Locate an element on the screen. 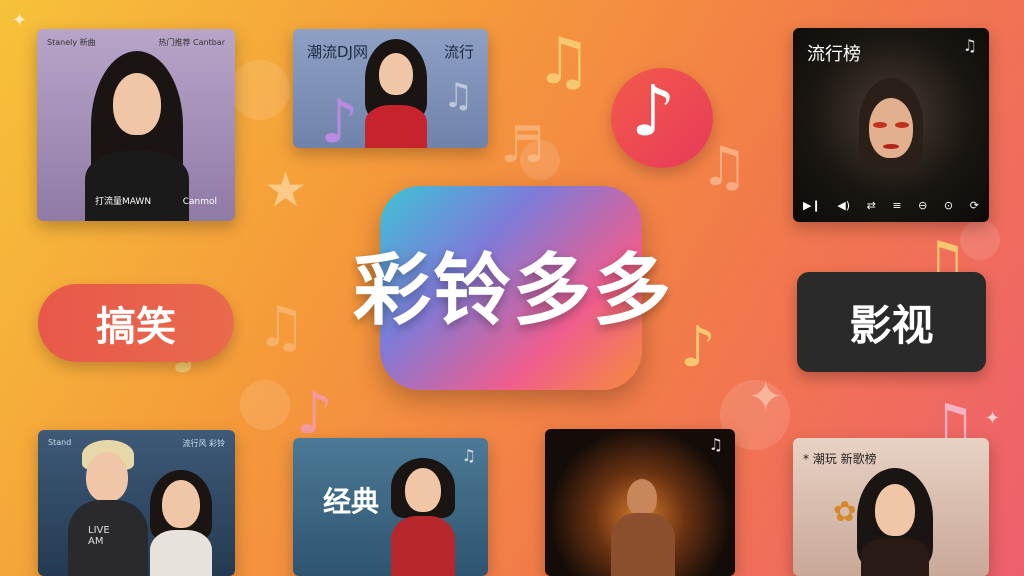 The height and width of the screenshot is (576, 1024). star-icon: ★ is located at coordinates (286, 190).